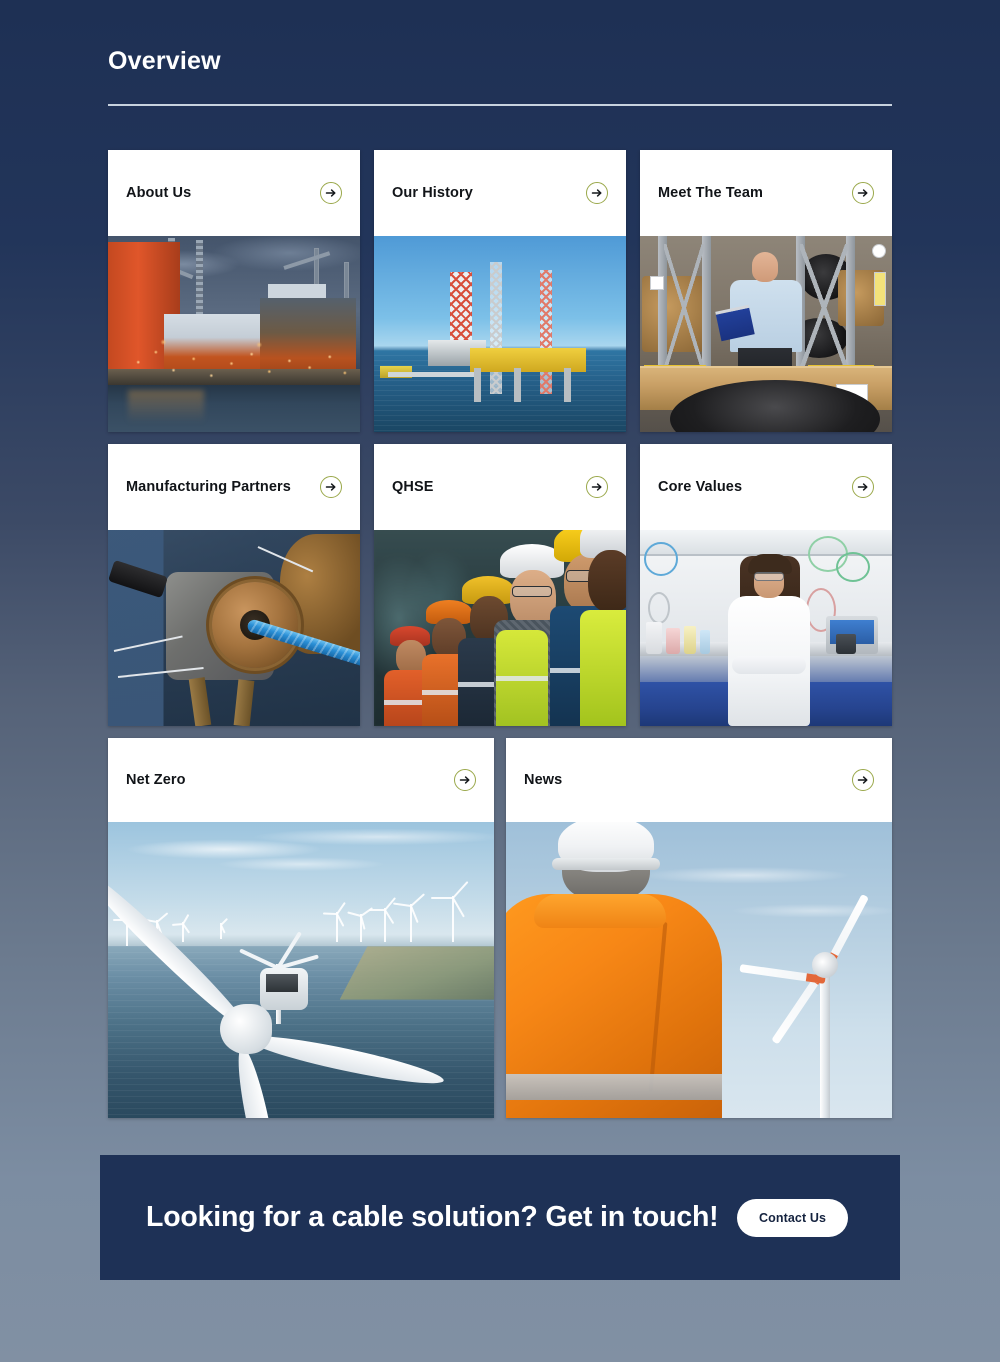 The width and height of the screenshot is (1000, 1362). What do you see at coordinates (159, 193) in the screenshot?
I see `card-title: About Us` at bounding box center [159, 193].